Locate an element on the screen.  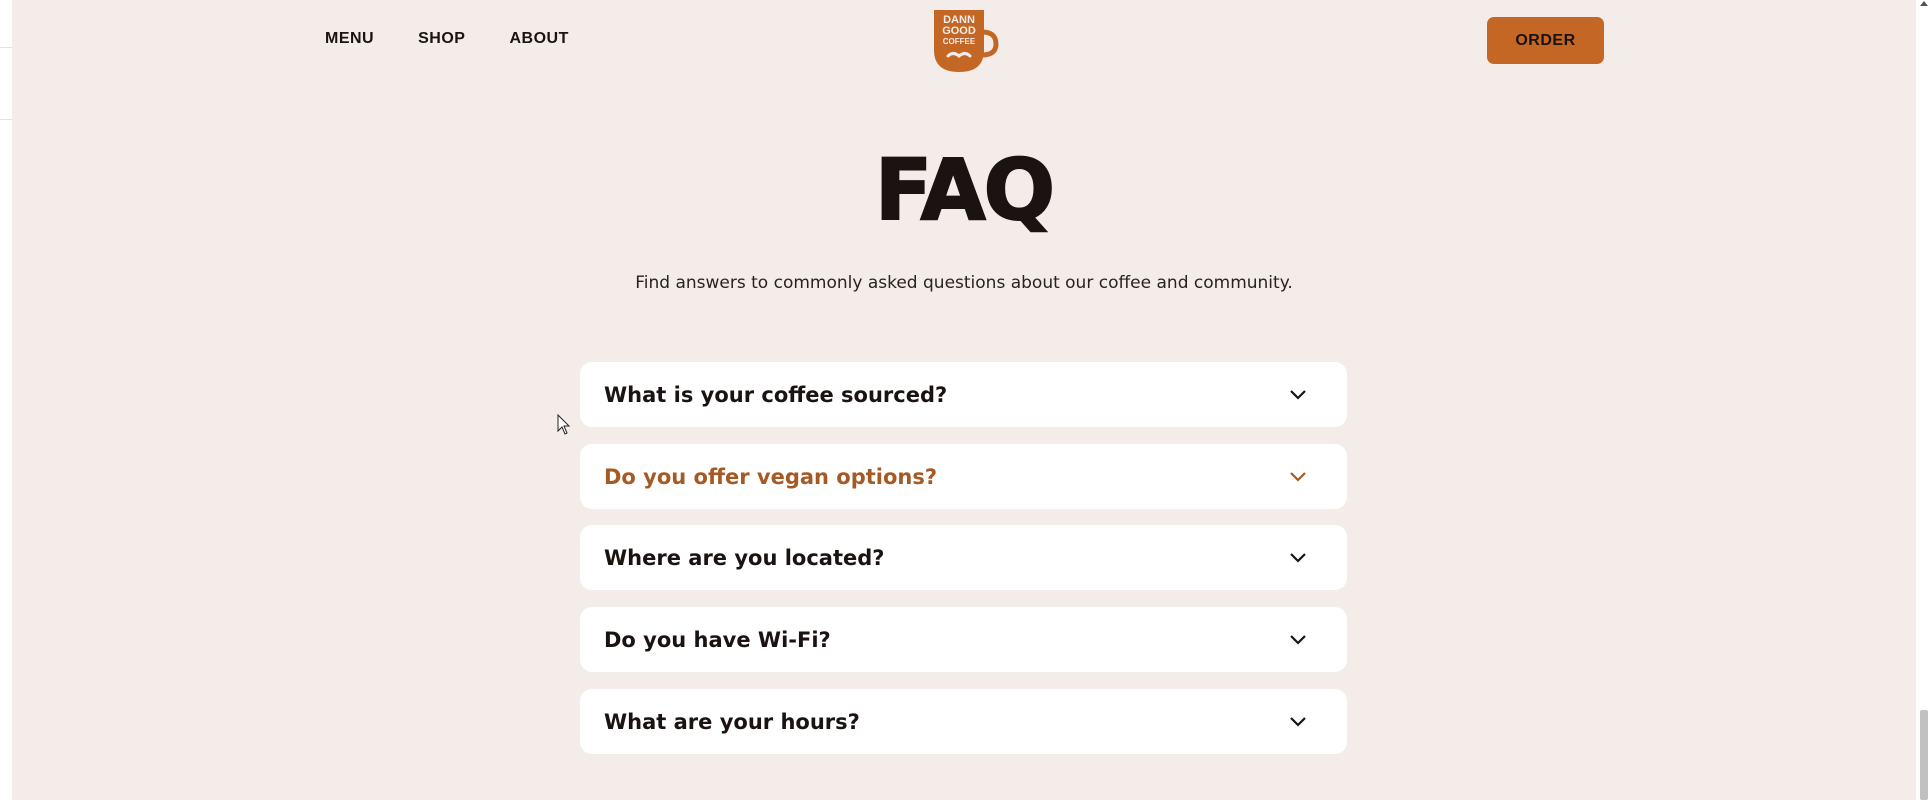
faq-item-hours: What are your hours? is located at coordinates (963, 721).